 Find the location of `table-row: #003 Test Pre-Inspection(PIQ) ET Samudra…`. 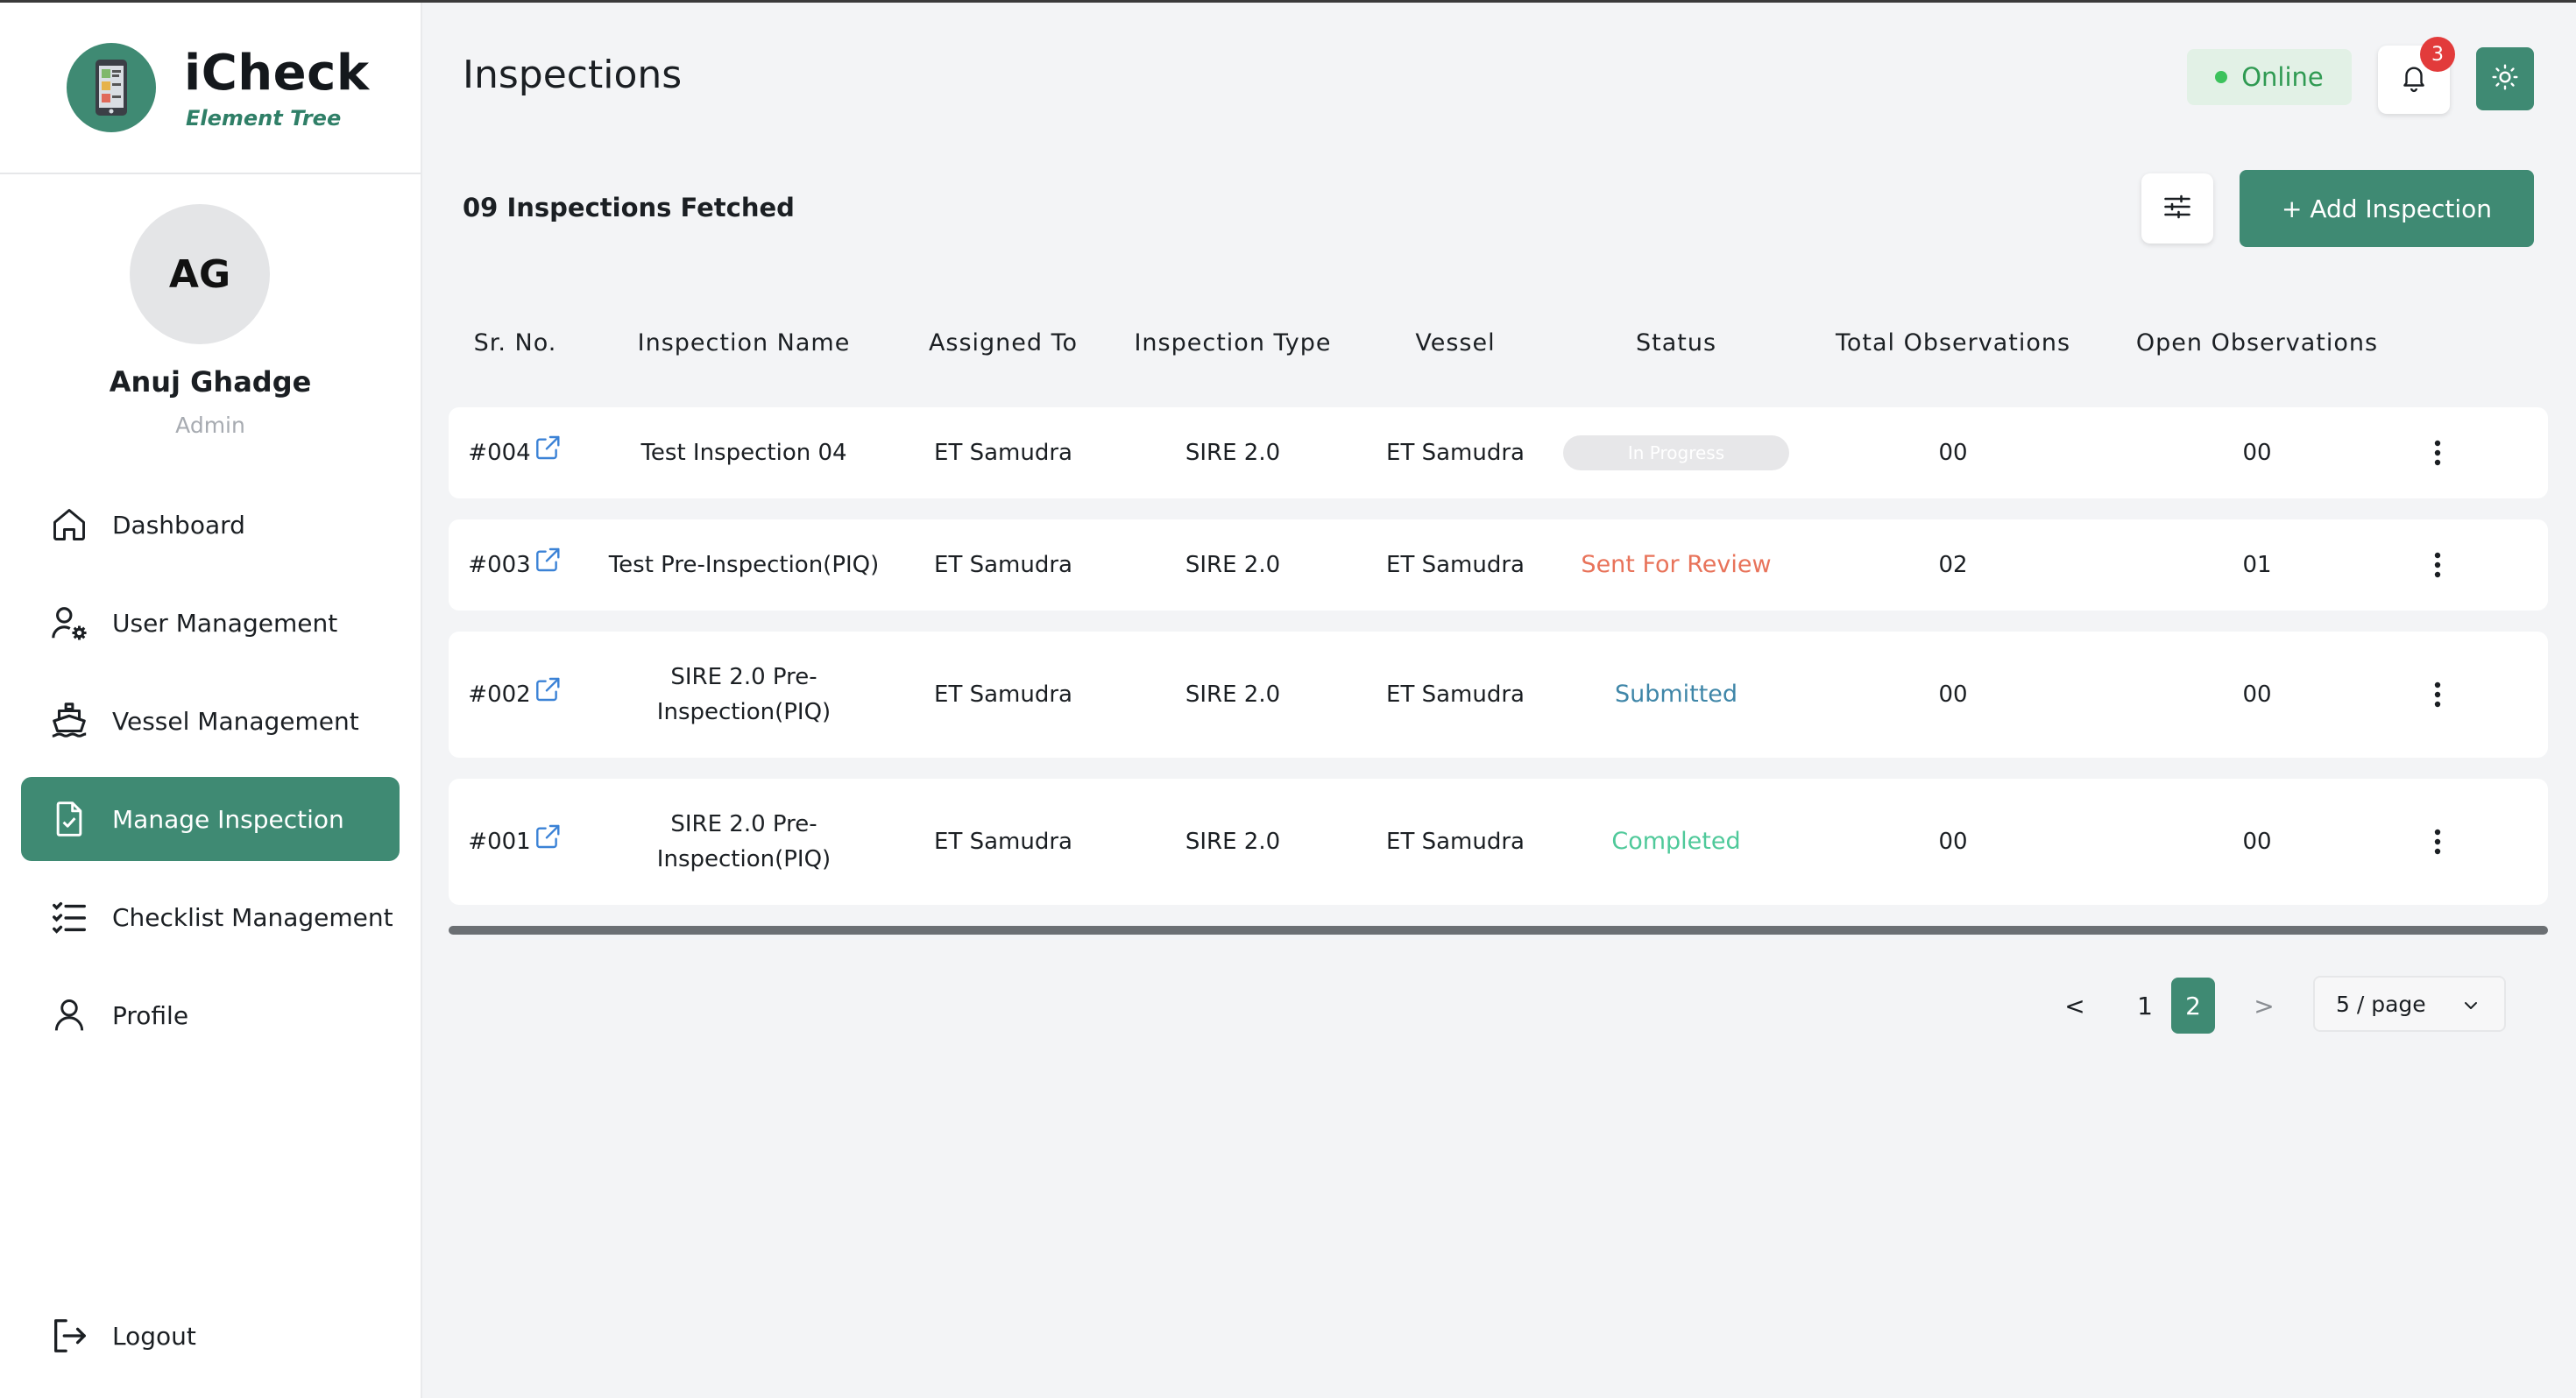

table-row: #003 Test Pre-Inspection(PIQ) ET Samudra… is located at coordinates (1498, 565).